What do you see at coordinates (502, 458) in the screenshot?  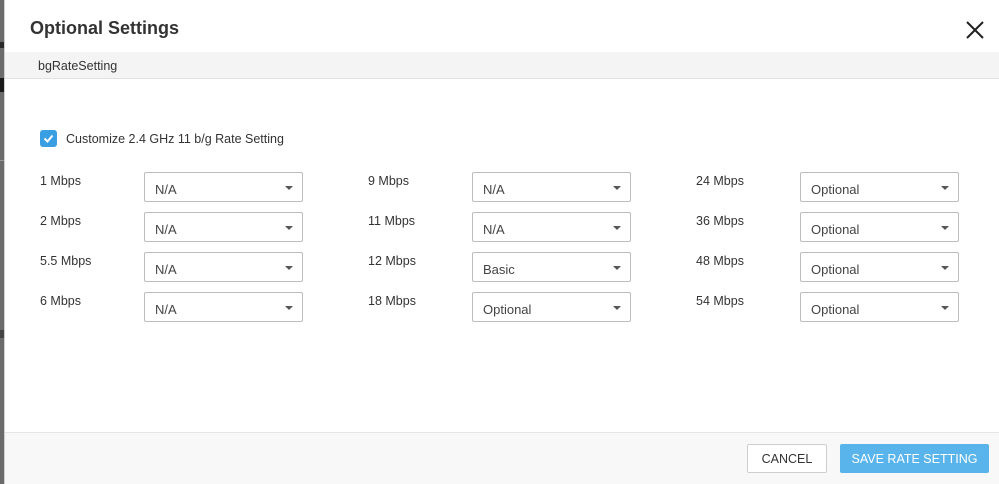 I see `modal-footer: CANCEL SAVE RATE SETTING` at bounding box center [502, 458].